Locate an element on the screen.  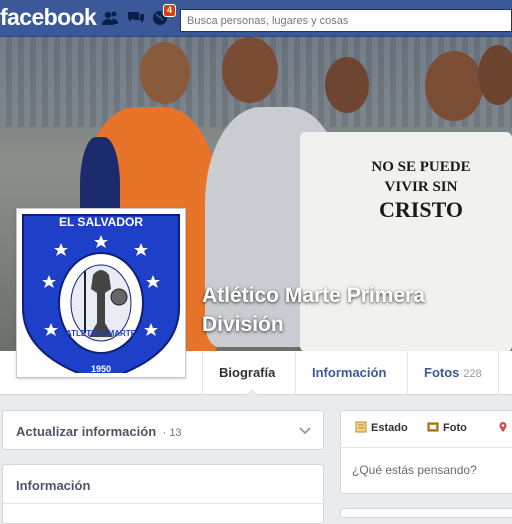
active-tab-indicator is located at coordinates (252, 392).